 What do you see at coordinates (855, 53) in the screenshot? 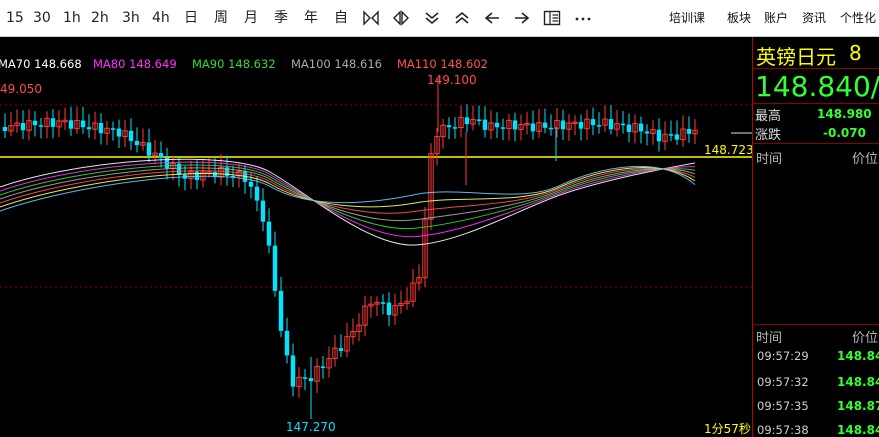
I see `symbol-code: 8` at bounding box center [855, 53].